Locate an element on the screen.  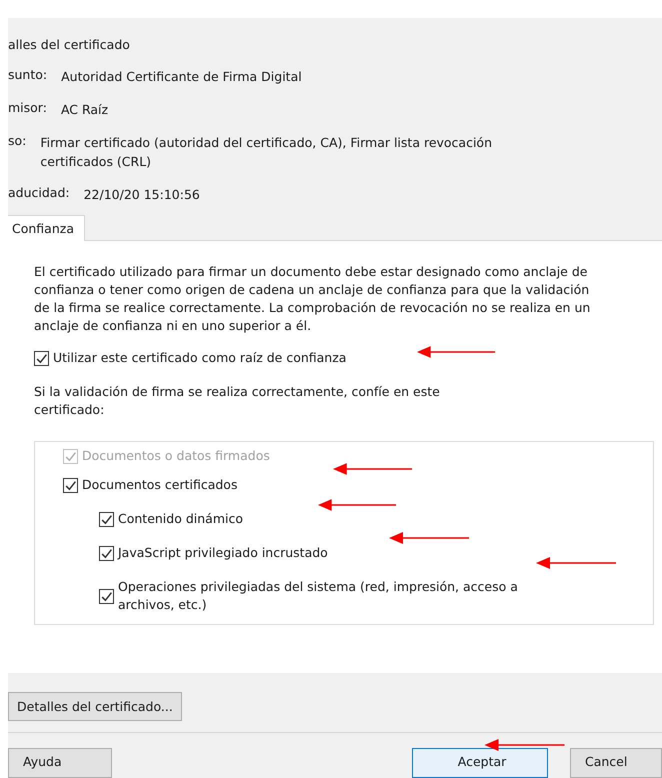
description-text: El certificado utilizado para firmar un documento debe estar designado como anclaje de confianza o tener como origen de cadena un anclaje de confianza para que la validación de la firma se realice correctamente. La comprobación de revocación no se realiza en un anclaje de confianza ni en uno superior a él. is located at coordinates (313, 299).